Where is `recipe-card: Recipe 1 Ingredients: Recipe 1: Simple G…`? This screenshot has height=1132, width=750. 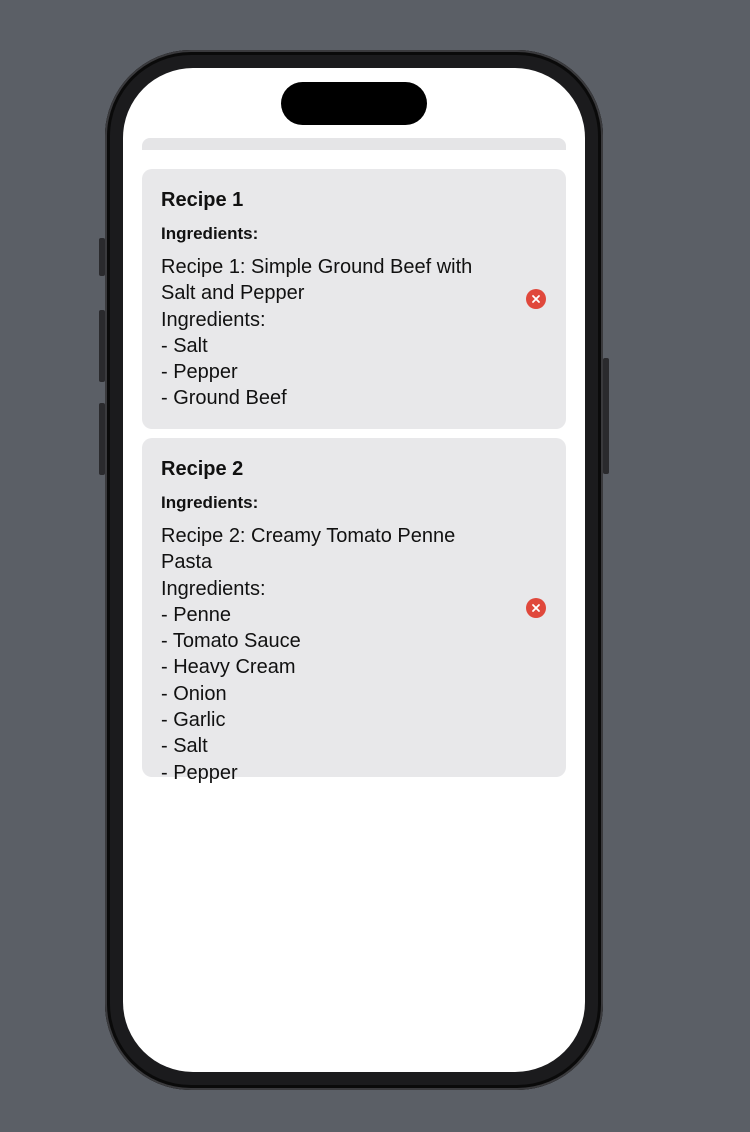 recipe-card: Recipe 1 Ingredients: Recipe 1: Simple G… is located at coordinates (354, 299).